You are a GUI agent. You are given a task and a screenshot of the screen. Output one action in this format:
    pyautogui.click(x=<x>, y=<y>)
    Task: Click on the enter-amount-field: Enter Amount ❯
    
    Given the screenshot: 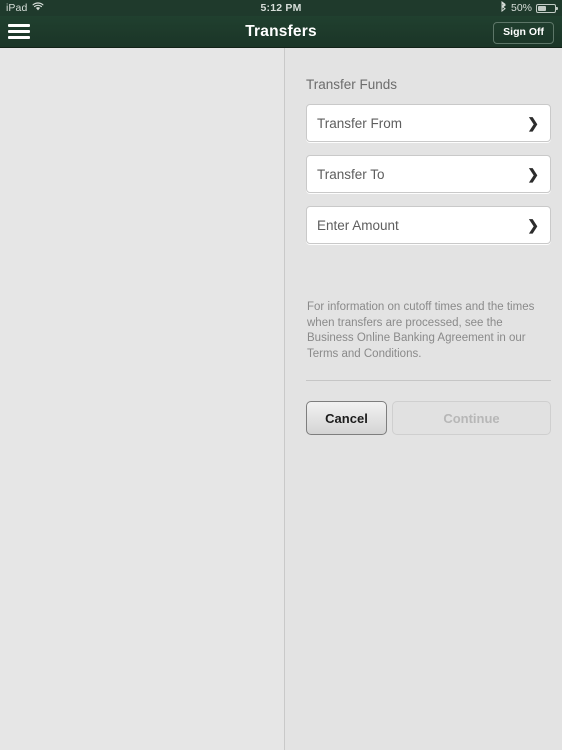 What is the action you would take?
    pyautogui.click(x=428, y=225)
    